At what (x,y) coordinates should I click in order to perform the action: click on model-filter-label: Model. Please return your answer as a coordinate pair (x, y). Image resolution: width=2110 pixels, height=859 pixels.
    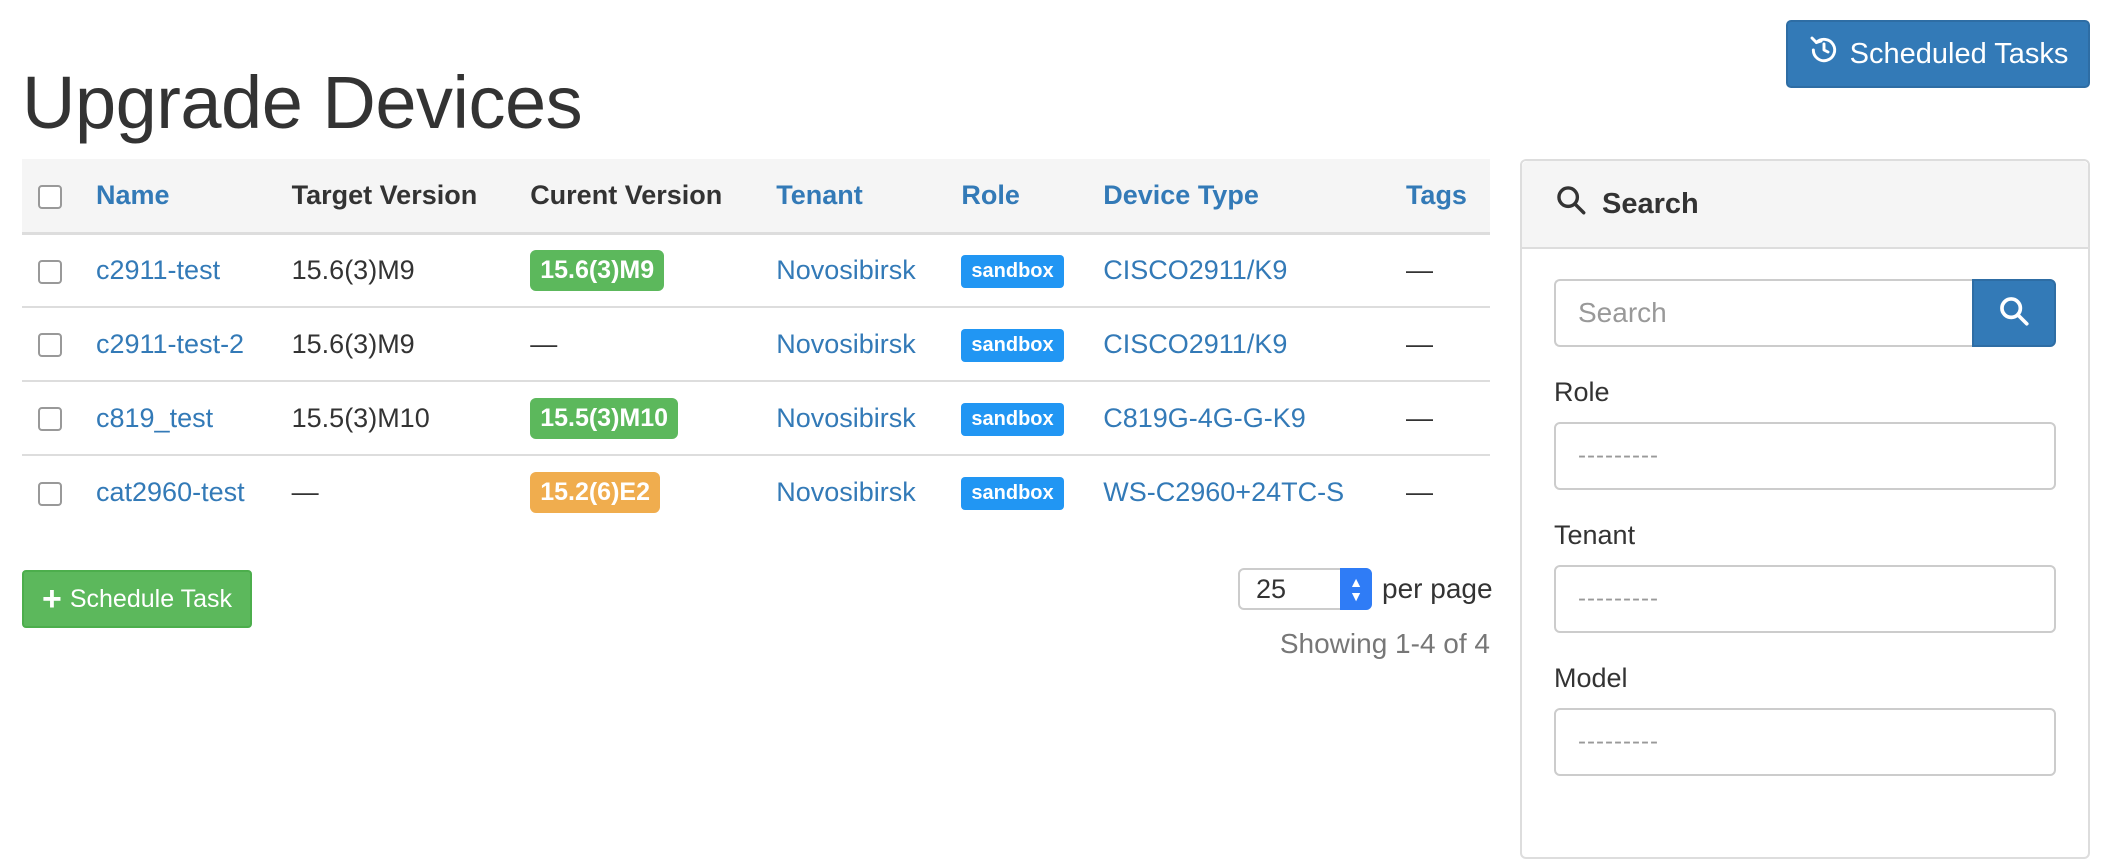
    Looking at the image, I should click on (1591, 678).